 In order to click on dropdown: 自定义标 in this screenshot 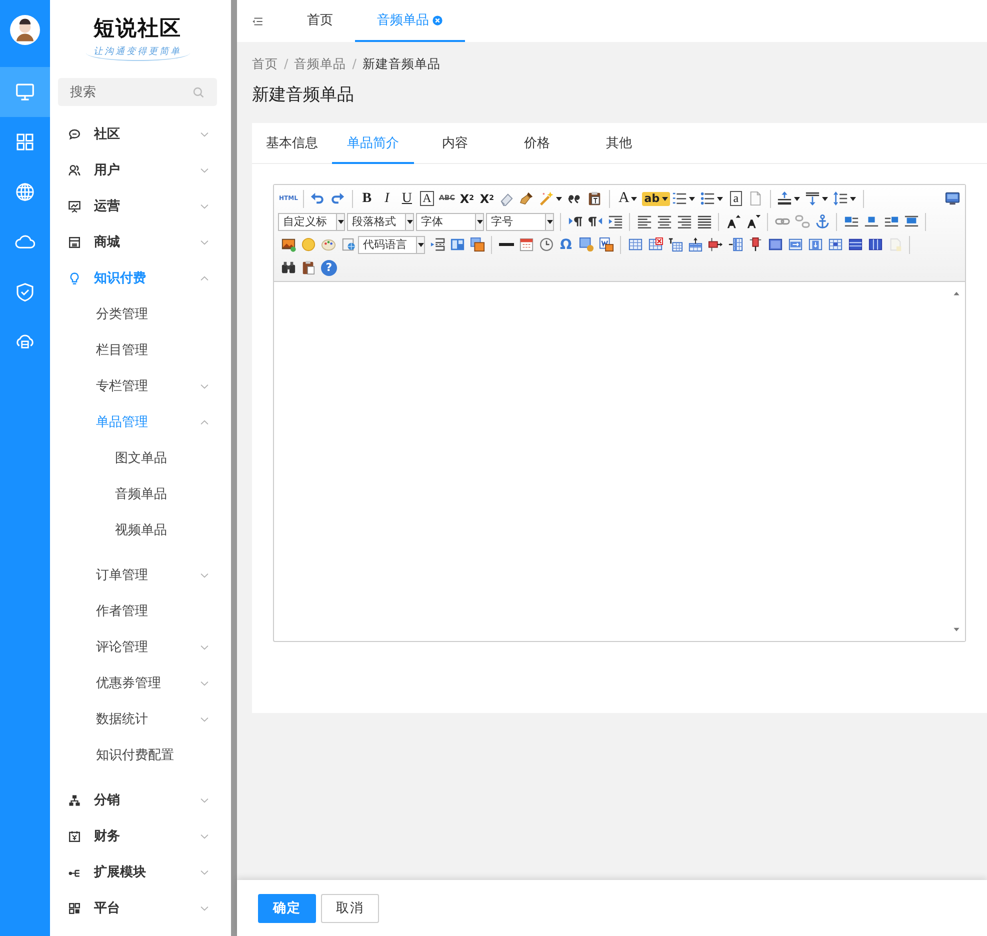, I will do `click(311, 221)`.